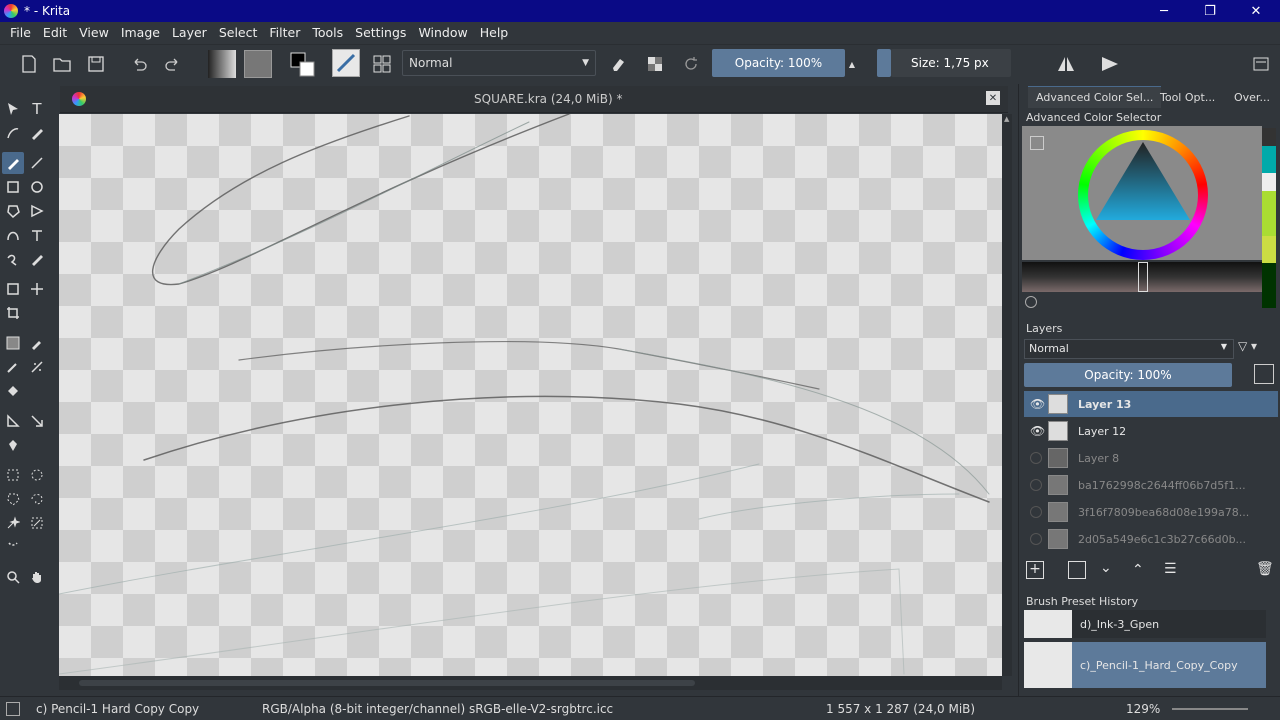 Image resolution: width=1280 pixels, height=720 pixels. I want to click on undo-icon, so click(139, 64).